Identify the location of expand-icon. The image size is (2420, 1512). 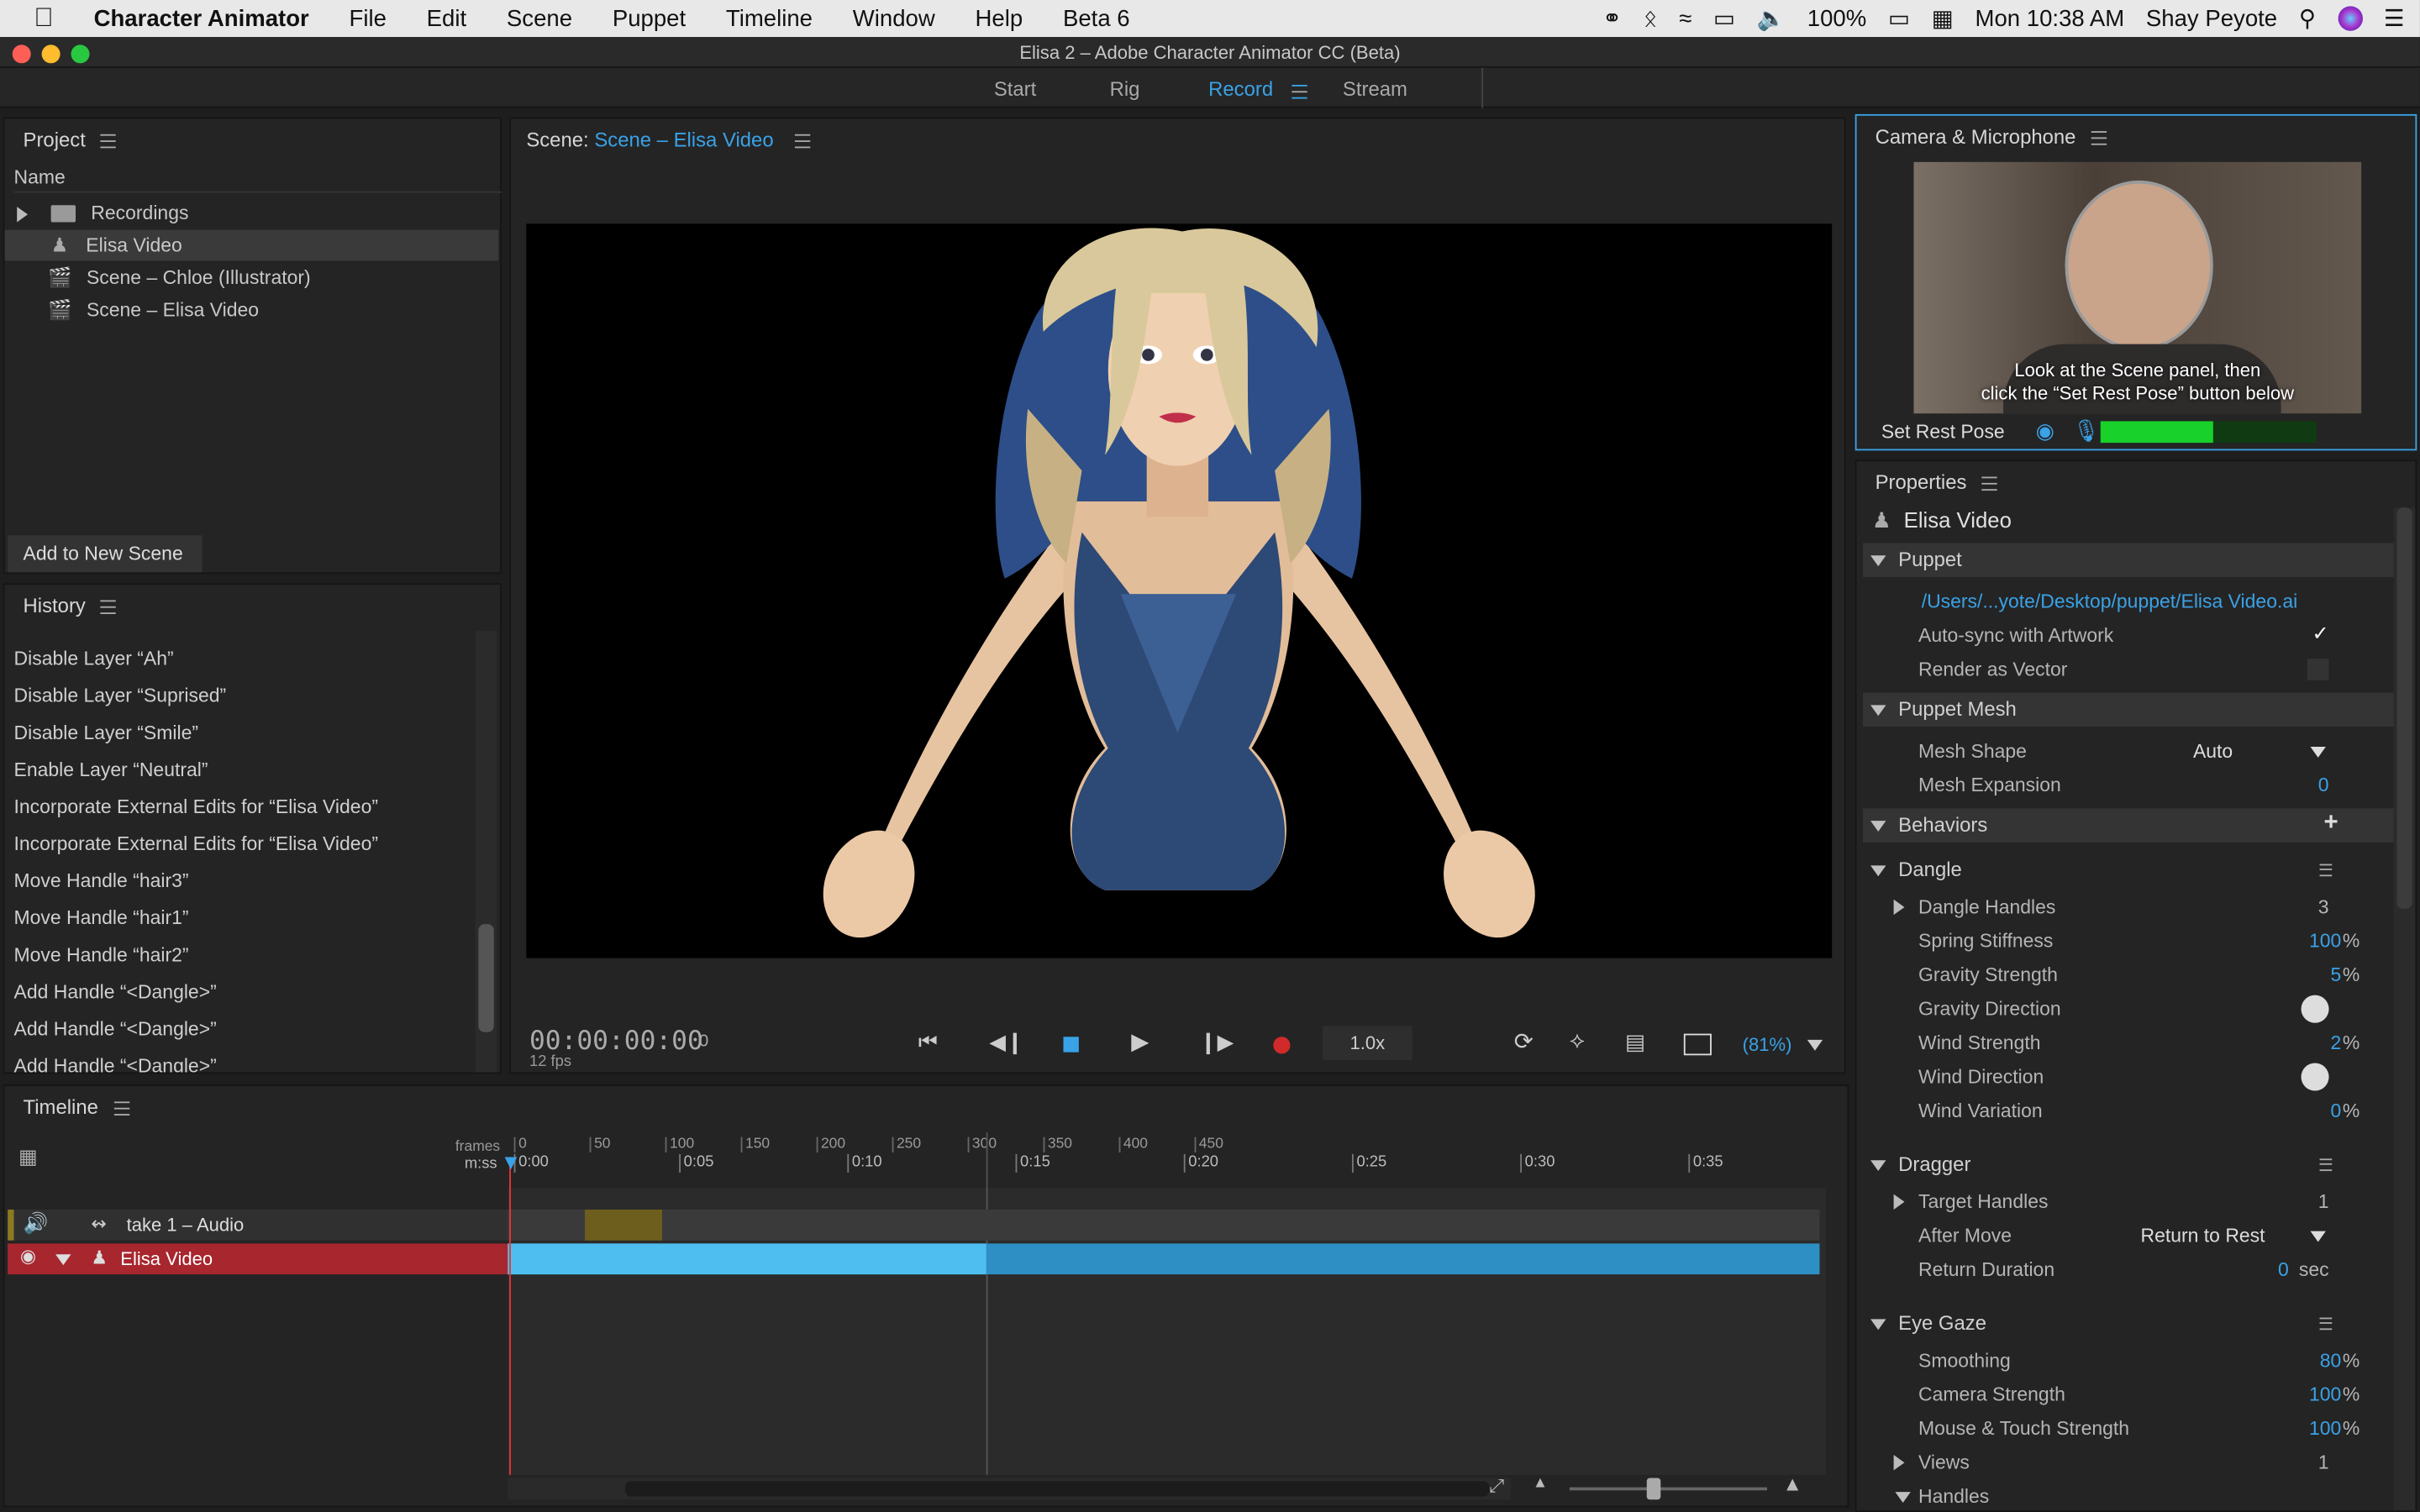
(23, 214).